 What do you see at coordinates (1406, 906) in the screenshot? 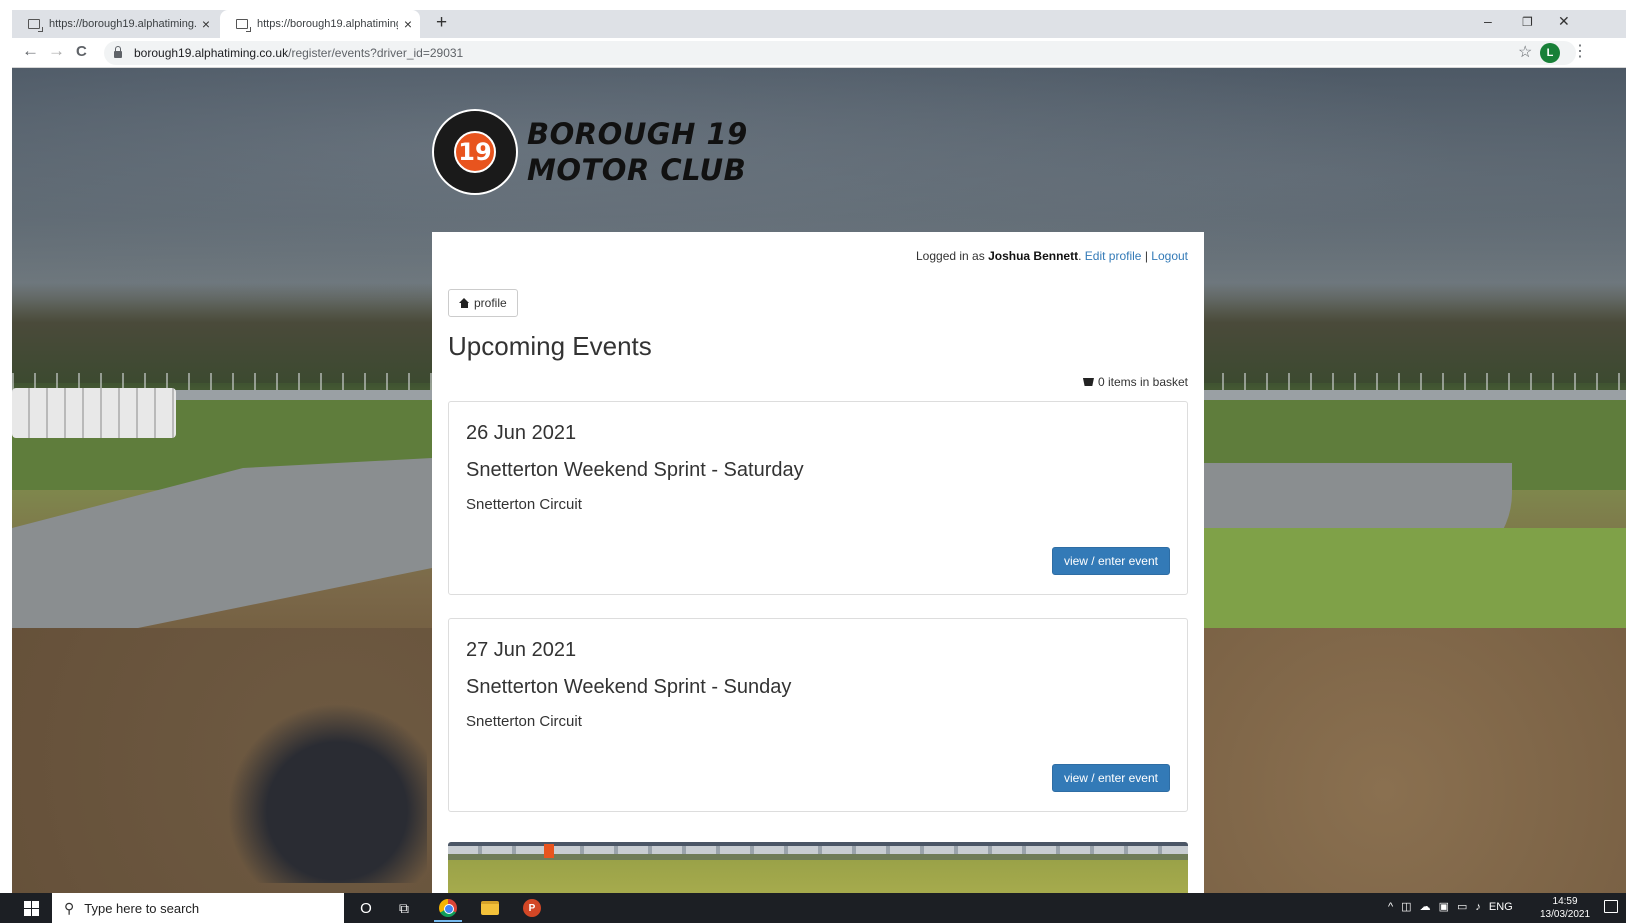
I see `meet-now-icon: ◫` at bounding box center [1406, 906].